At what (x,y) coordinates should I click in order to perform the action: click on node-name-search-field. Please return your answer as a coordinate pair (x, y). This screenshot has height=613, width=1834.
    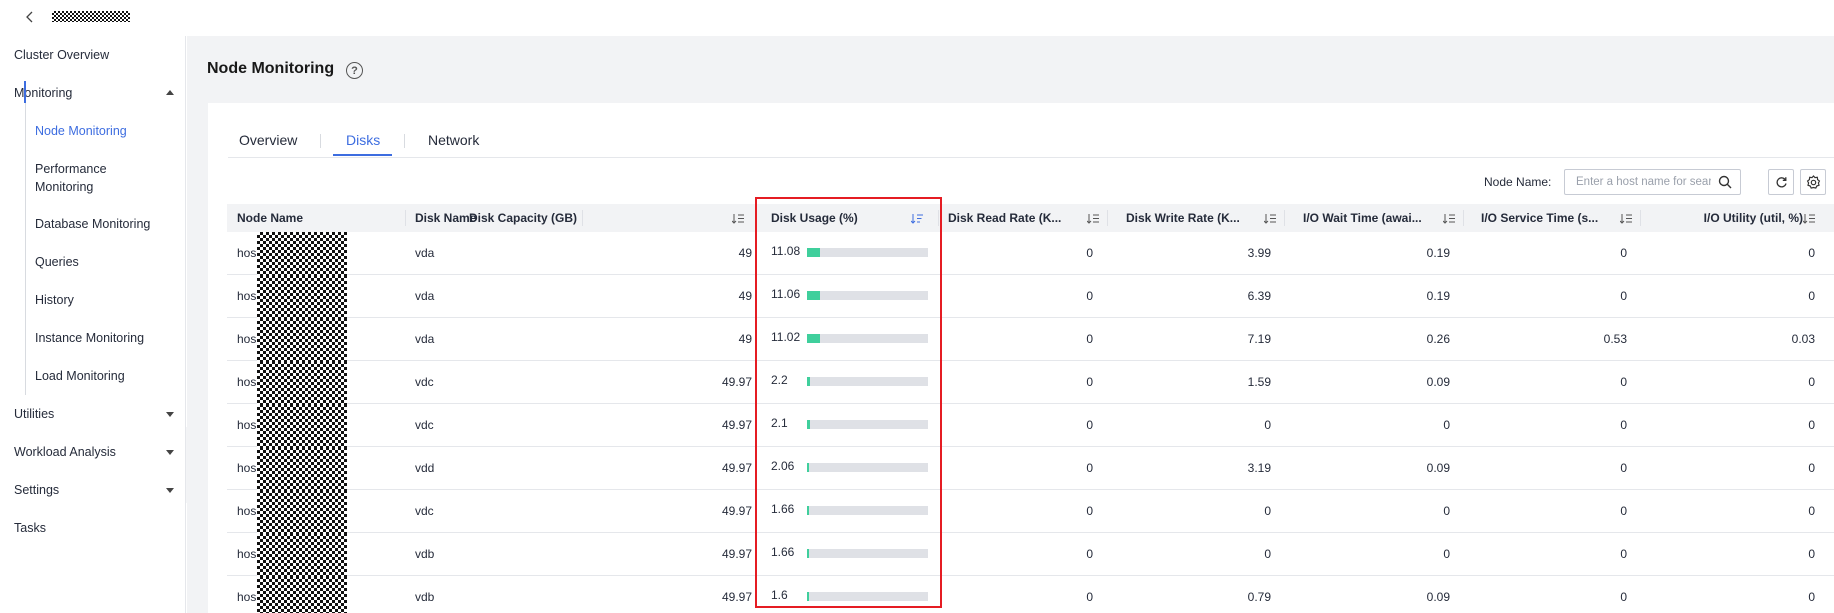
    Looking at the image, I should click on (1652, 182).